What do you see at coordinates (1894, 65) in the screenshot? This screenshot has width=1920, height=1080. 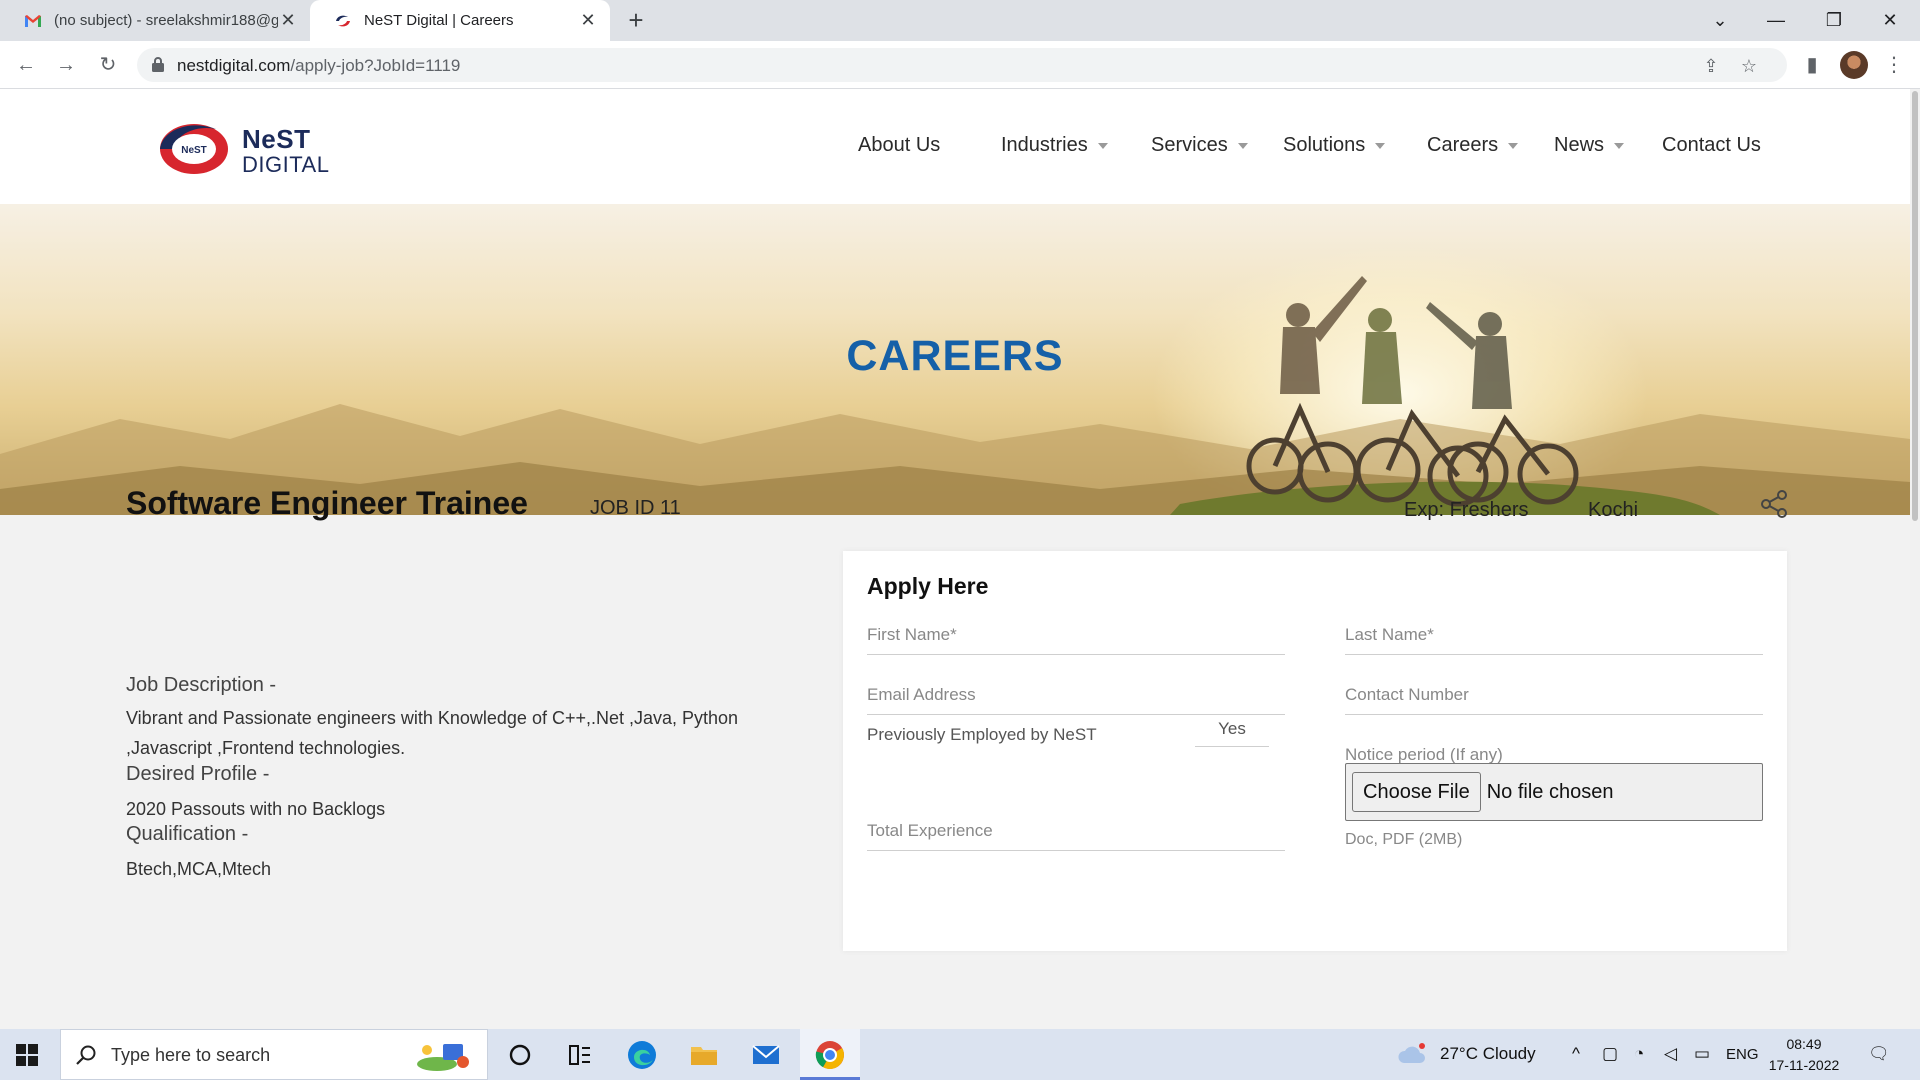 I see `browser-menu-icon: ⋮` at bounding box center [1894, 65].